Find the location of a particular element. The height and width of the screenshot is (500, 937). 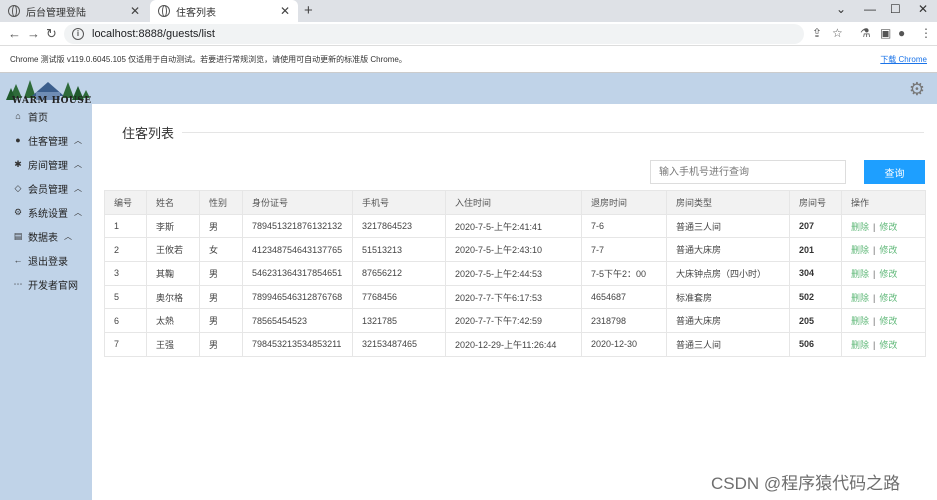

cell-checkin: 2020-12-29-上午11:26:44 is located at coordinates (513, 344).